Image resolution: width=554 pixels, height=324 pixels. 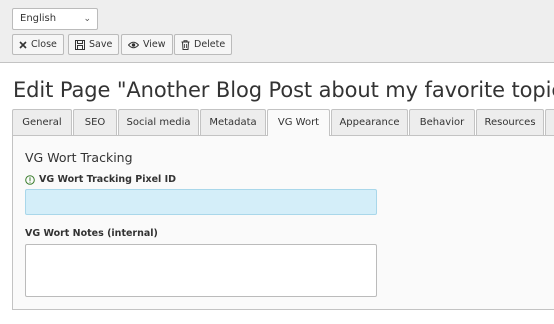 I want to click on pixel-id-label: VG Wort Tracking Pixel ID, so click(x=100, y=179).